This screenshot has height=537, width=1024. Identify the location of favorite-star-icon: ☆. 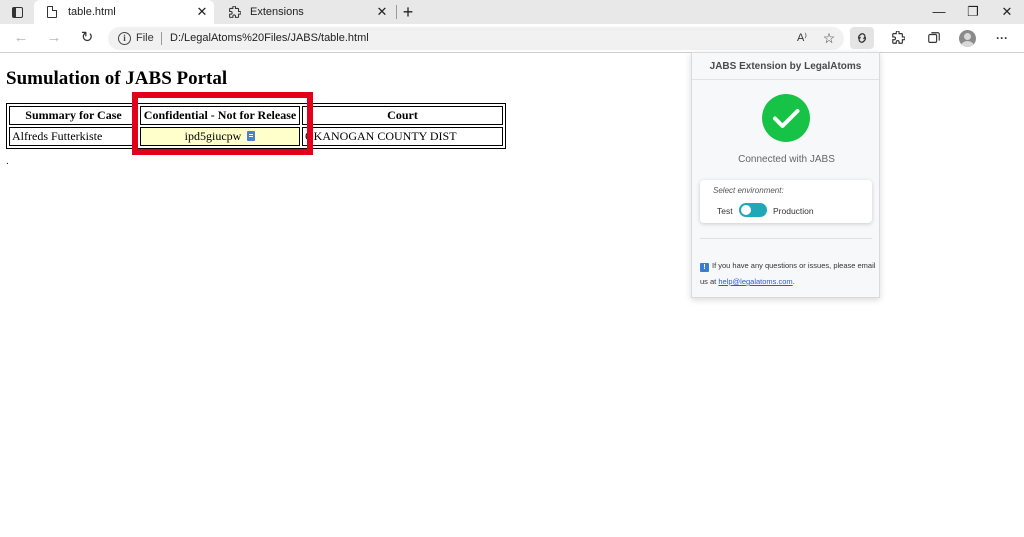
(829, 38).